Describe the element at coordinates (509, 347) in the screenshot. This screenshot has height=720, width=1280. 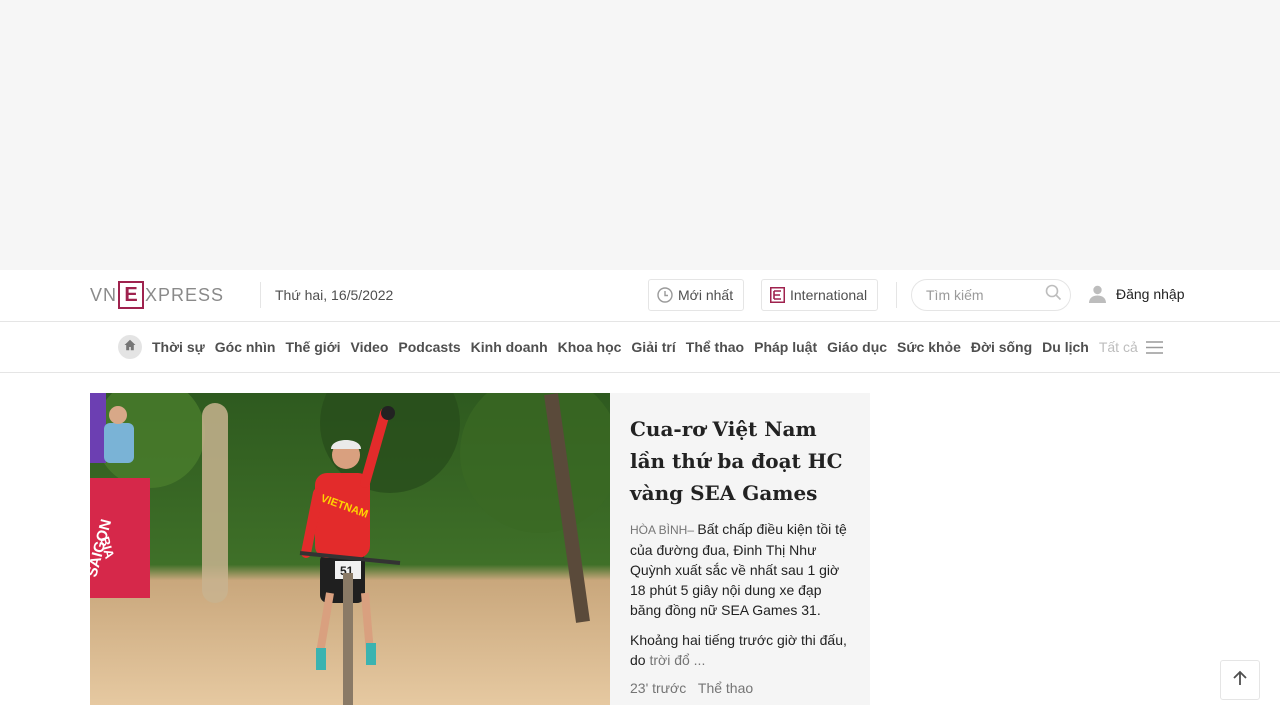
I see `nav-item-kinh-doanh: Kinh doanh` at that location.